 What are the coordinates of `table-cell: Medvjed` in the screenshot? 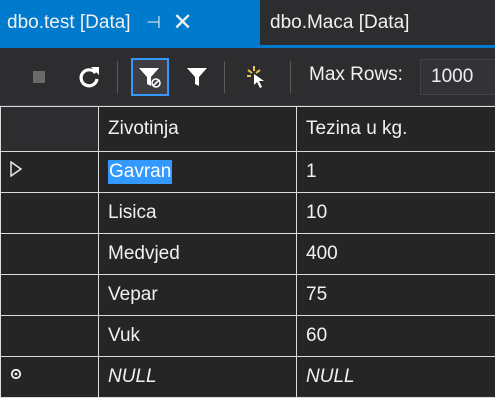 It's located at (198, 254).